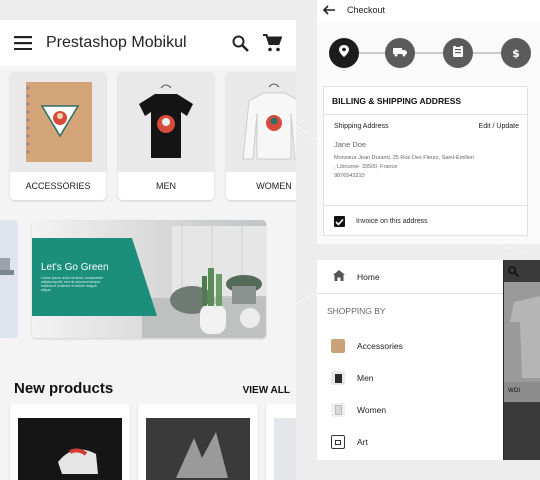 The height and width of the screenshot is (480, 540). I want to click on app-title: Prestashop Mobikul, so click(116, 42).